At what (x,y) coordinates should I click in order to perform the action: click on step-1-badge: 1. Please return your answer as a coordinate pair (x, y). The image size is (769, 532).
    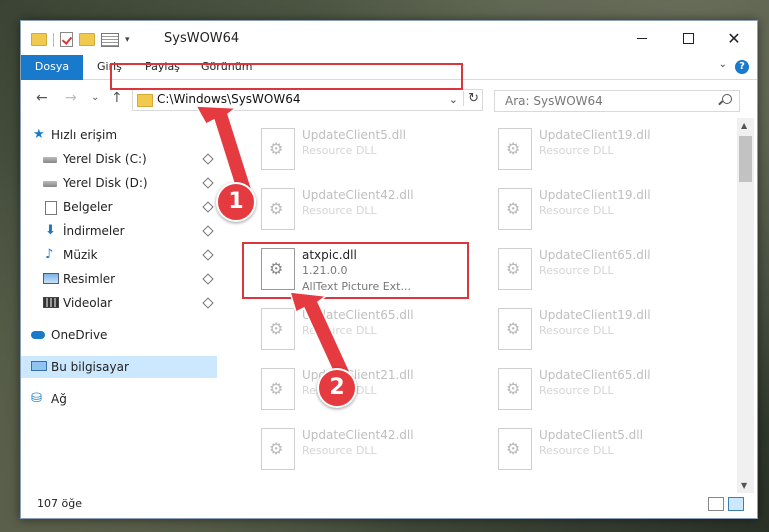
    Looking at the image, I should click on (236, 202).